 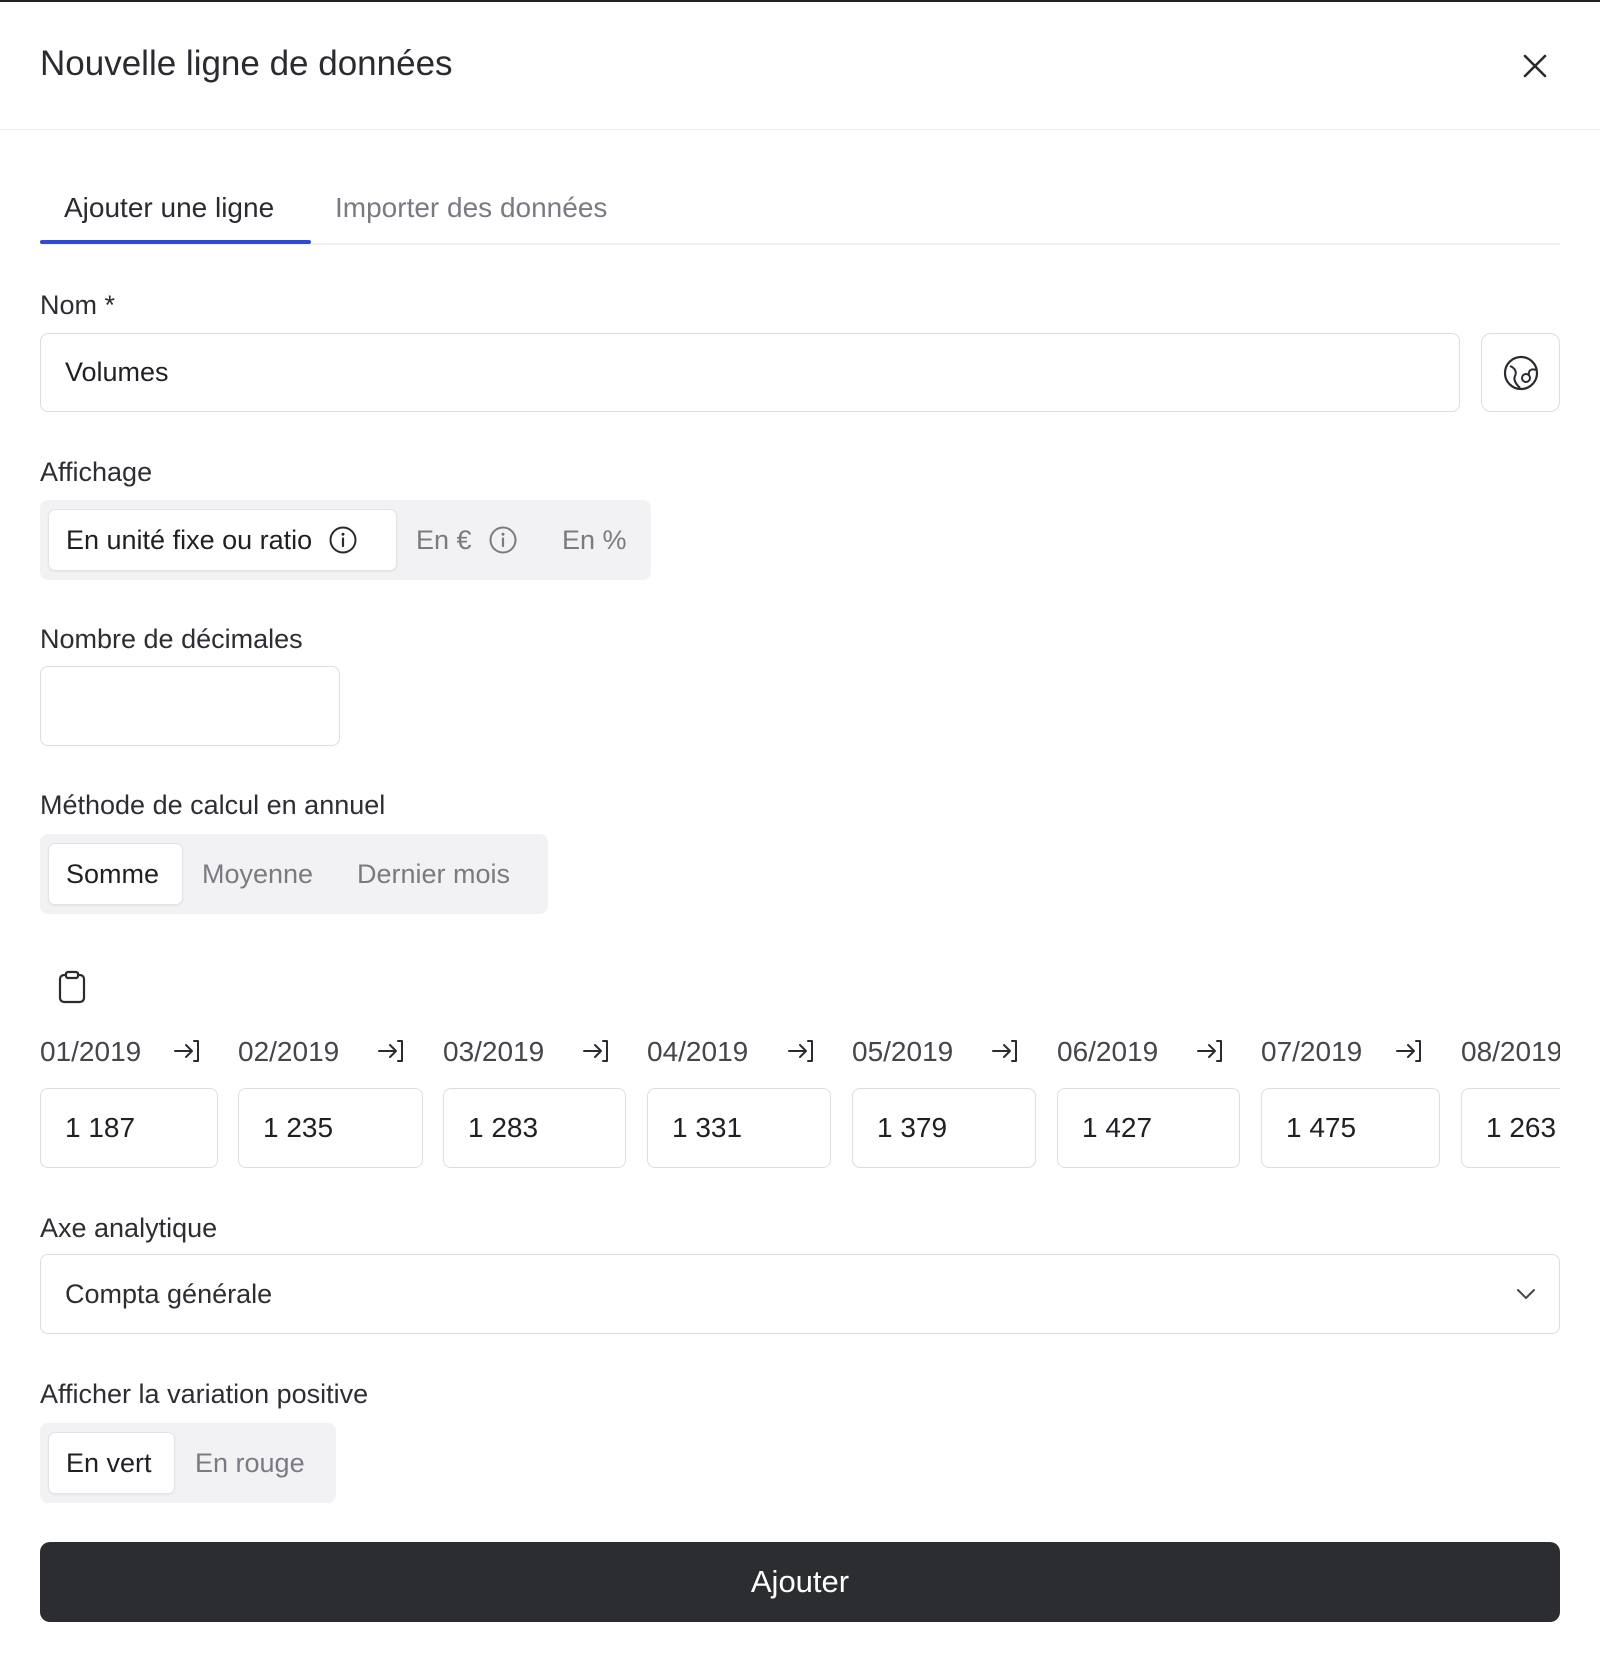 I want to click on tab-add-row: Ajouter une ligne, so click(x=169, y=208).